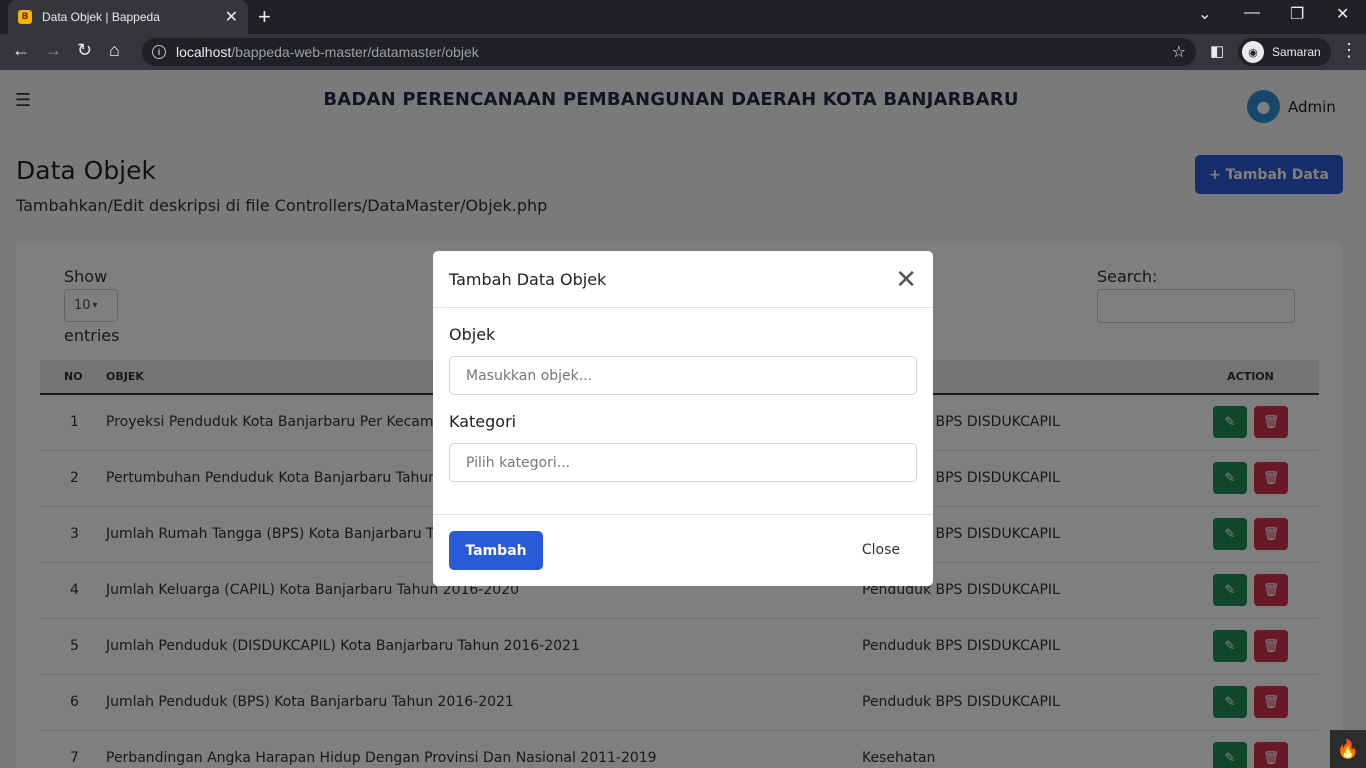 This screenshot has height=768, width=1366. What do you see at coordinates (683, 550) in the screenshot?
I see `modal-footer: Tambah Close` at bounding box center [683, 550].